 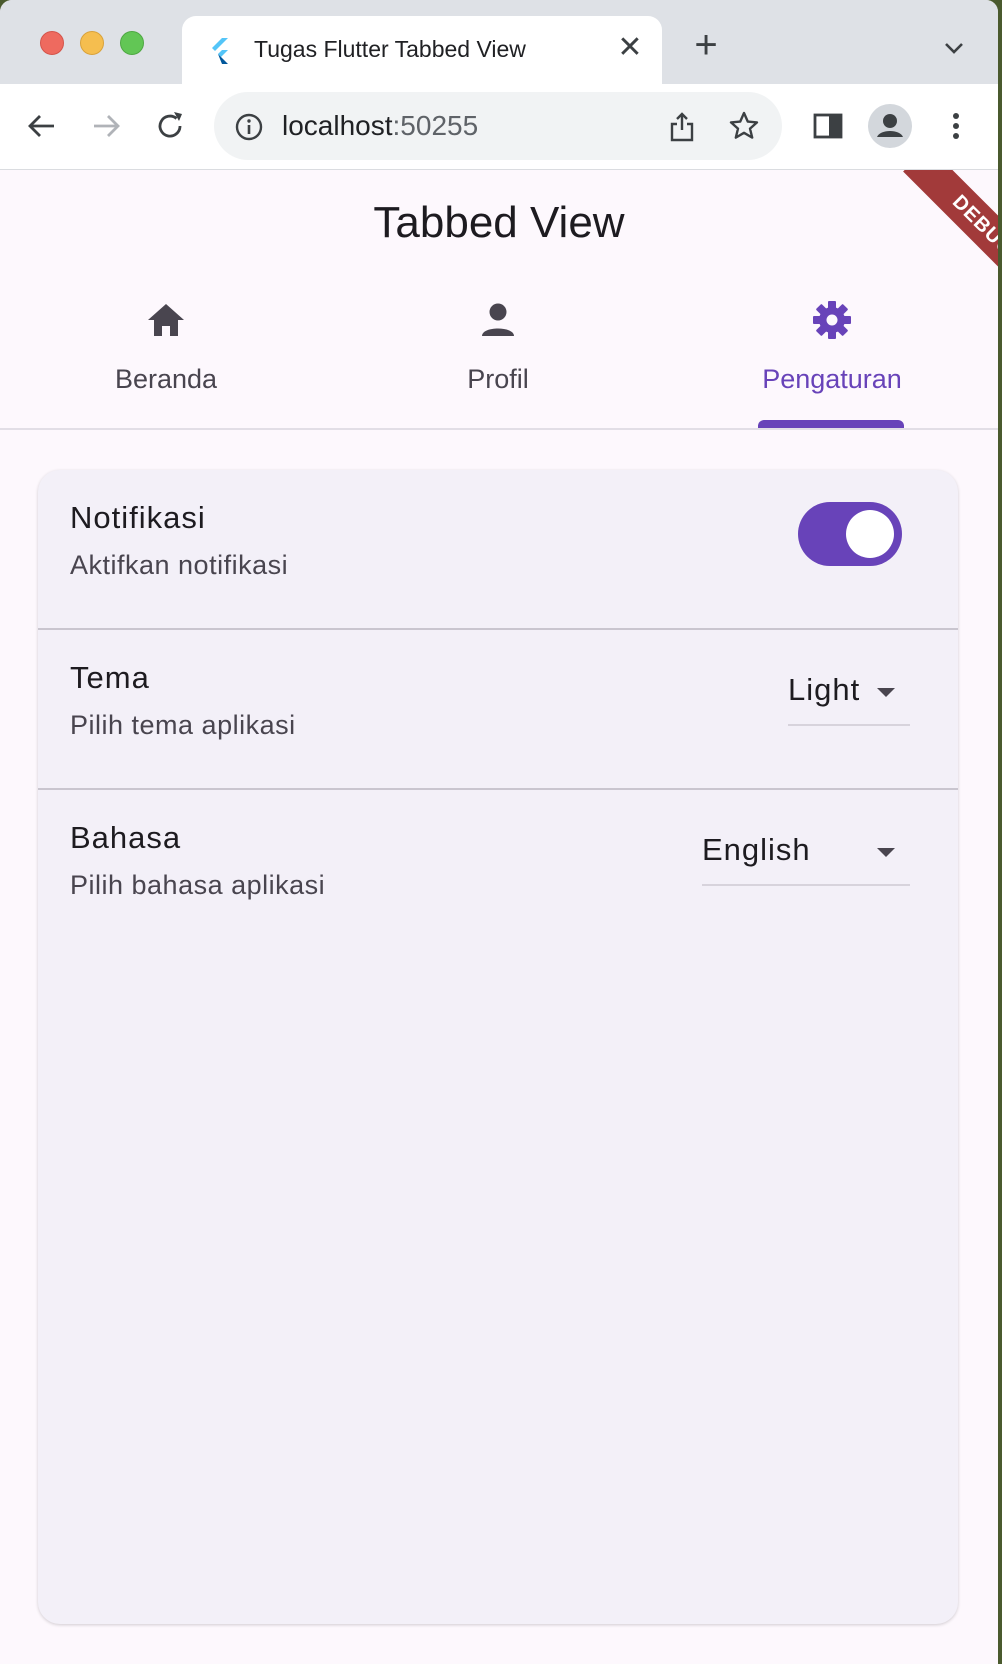 What do you see at coordinates (166, 359) in the screenshot?
I see `tab-beranda: Beranda` at bounding box center [166, 359].